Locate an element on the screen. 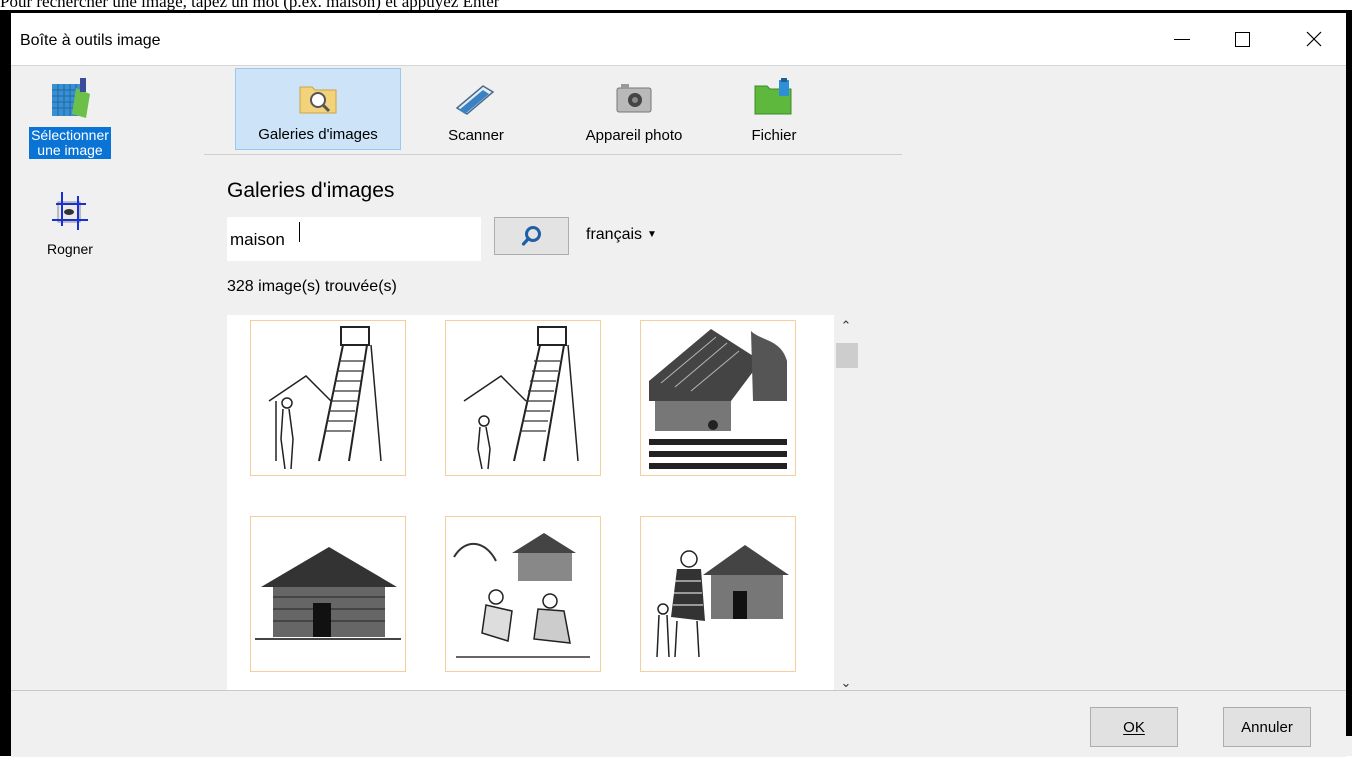  search-button is located at coordinates (531, 236).